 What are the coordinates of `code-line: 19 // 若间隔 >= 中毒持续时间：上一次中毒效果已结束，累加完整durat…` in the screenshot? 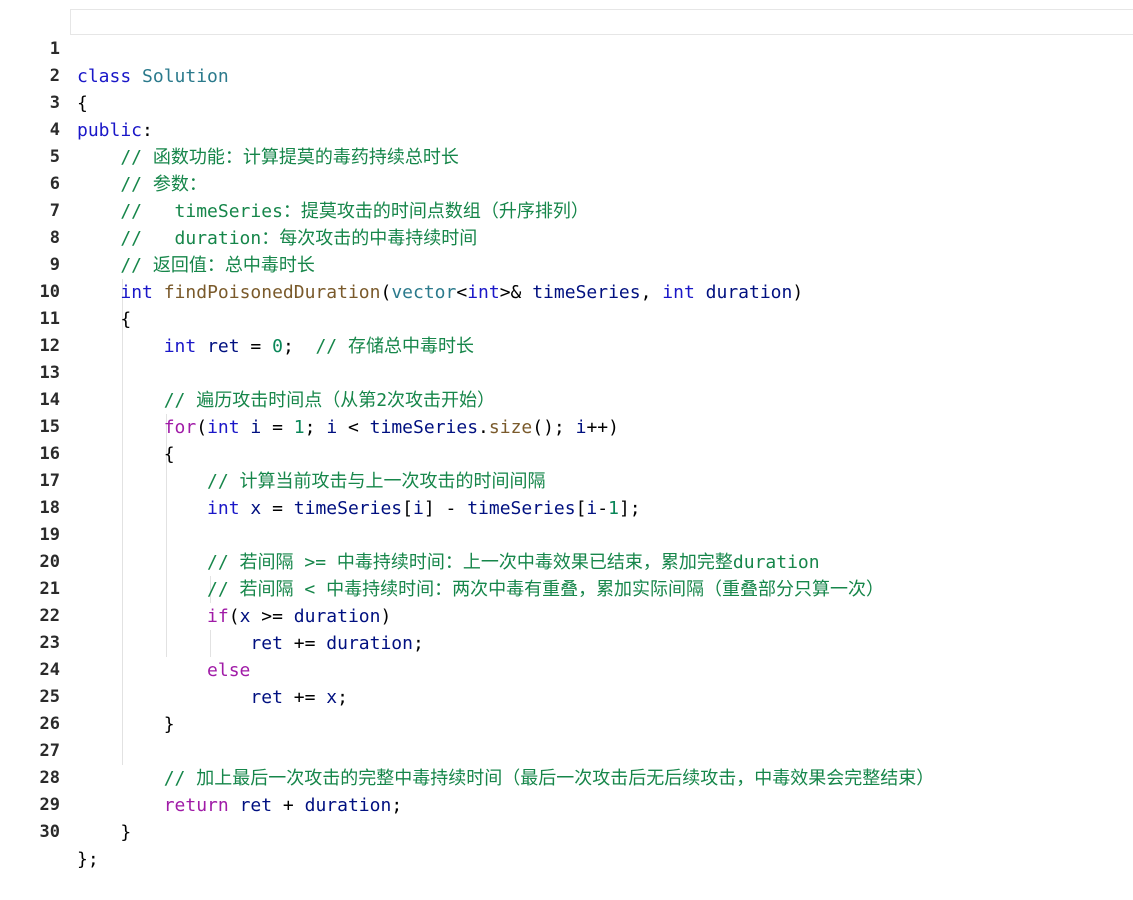 It's located at (566, 534).